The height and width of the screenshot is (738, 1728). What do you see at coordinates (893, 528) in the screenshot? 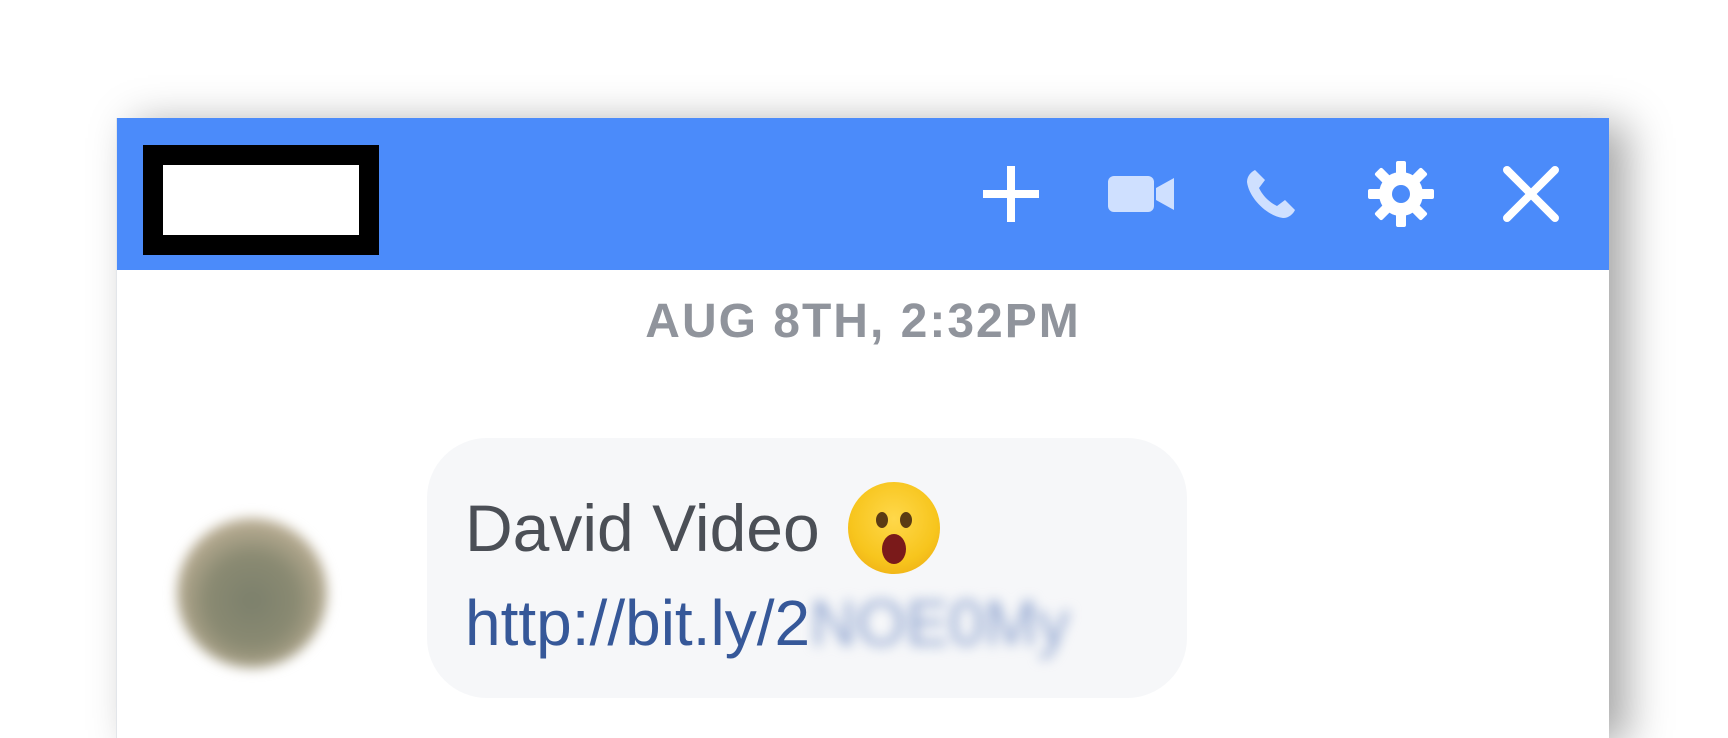
I see `wow-face-emoji` at bounding box center [893, 528].